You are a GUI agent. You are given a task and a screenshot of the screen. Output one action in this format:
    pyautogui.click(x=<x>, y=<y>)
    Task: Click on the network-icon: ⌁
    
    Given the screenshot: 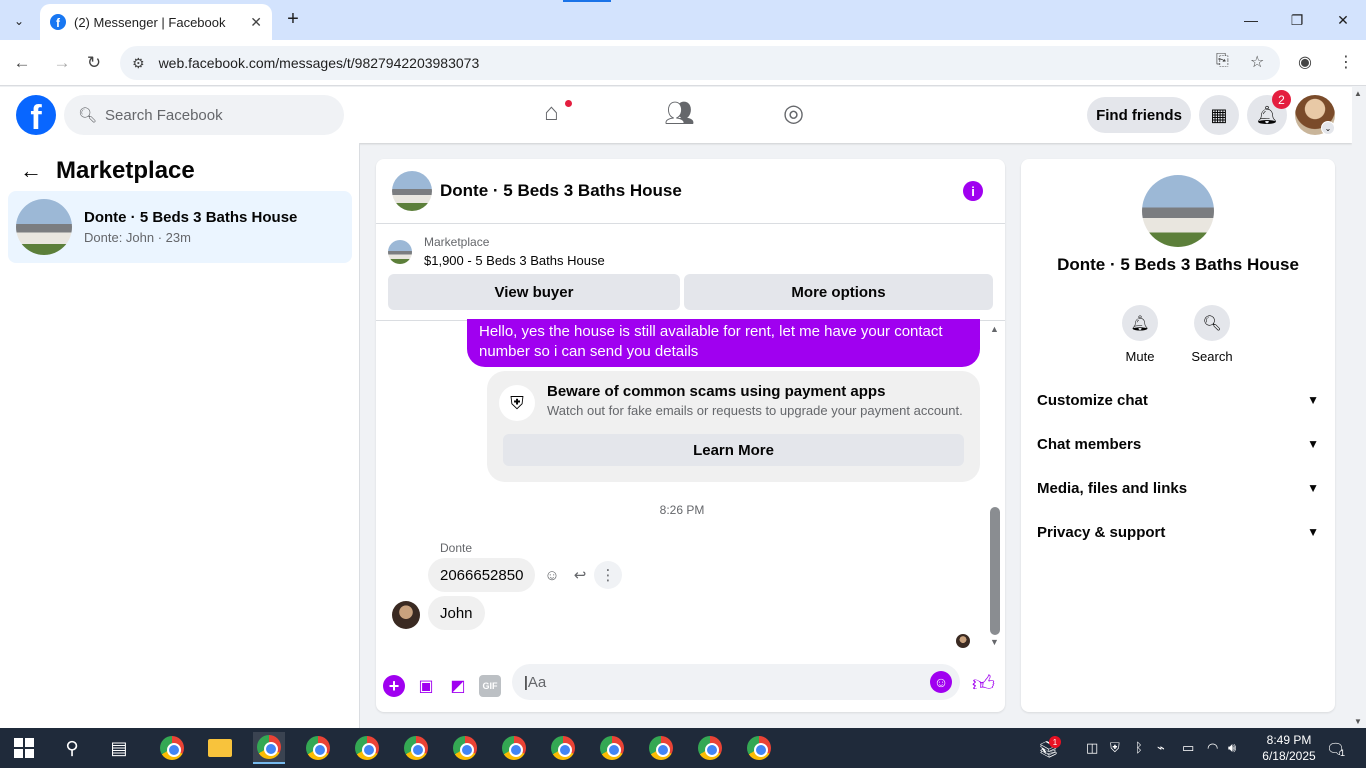 What is the action you would take?
    pyautogui.click(x=1161, y=748)
    